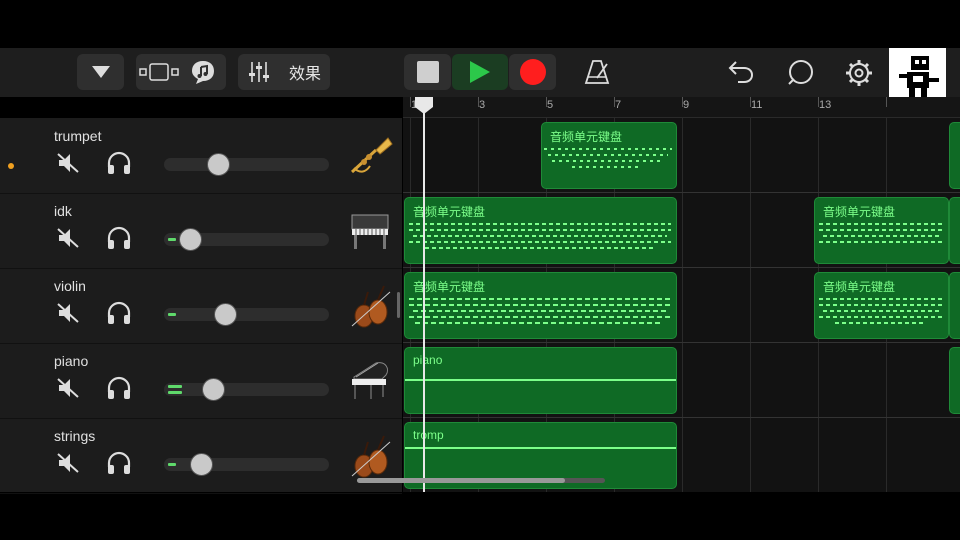  Describe the element at coordinates (954, 155) in the screenshot. I see `region-trumpet-next` at that location.